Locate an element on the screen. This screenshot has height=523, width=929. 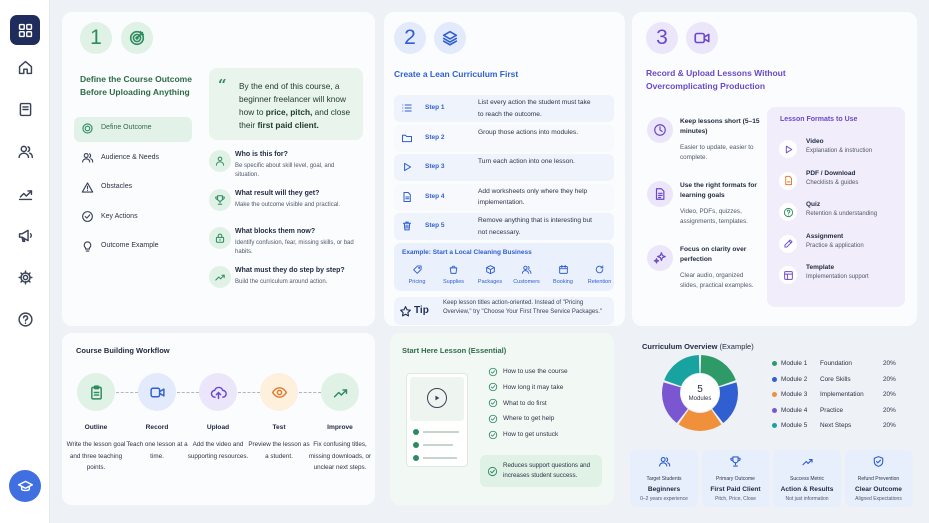
stat-label: Refund Prevention is located at coordinates (878, 479).